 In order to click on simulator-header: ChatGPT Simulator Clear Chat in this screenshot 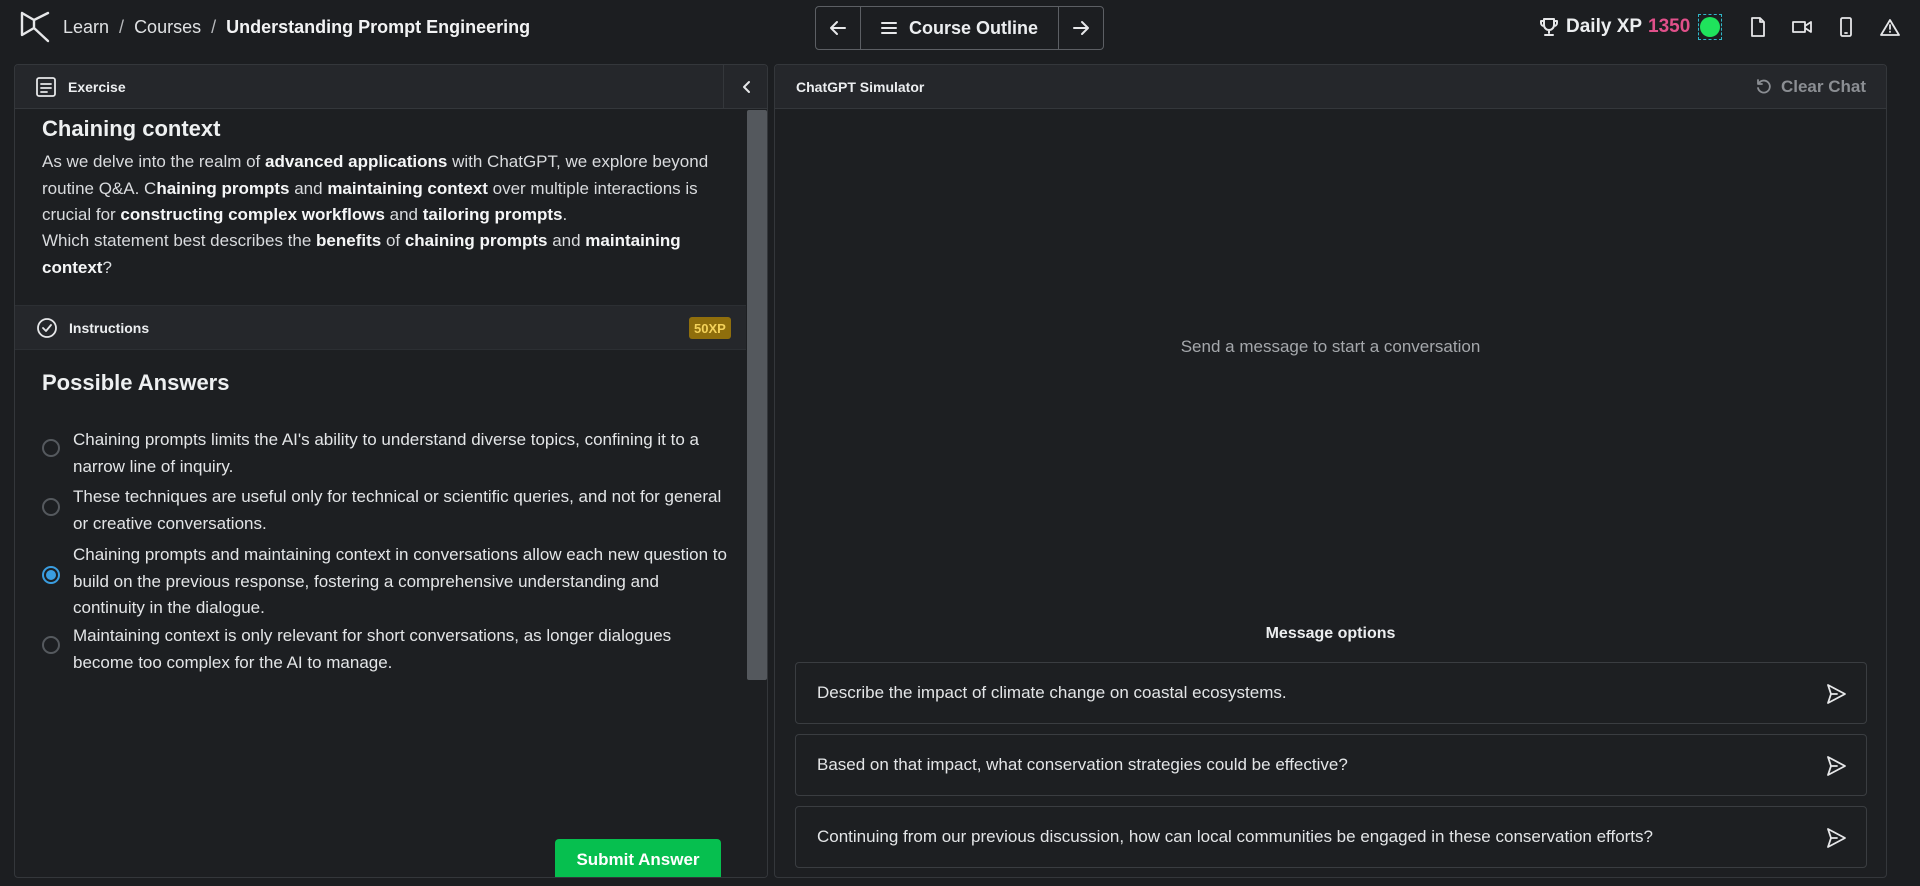, I will do `click(1330, 87)`.